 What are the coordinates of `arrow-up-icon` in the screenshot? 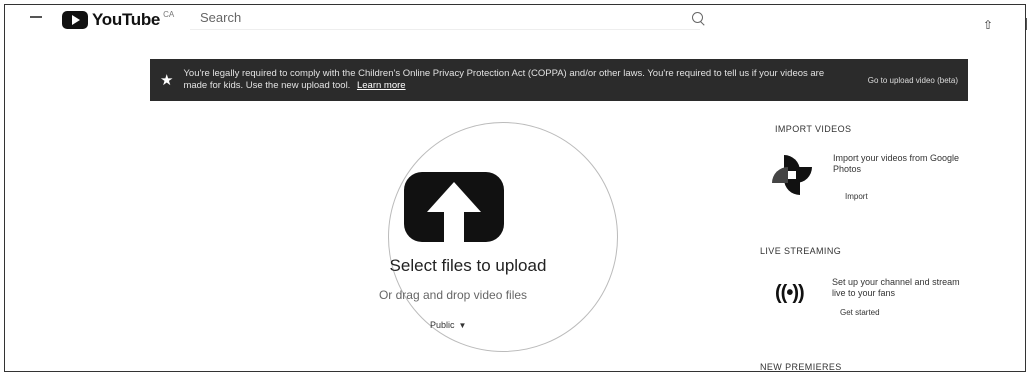 It's located at (454, 212).